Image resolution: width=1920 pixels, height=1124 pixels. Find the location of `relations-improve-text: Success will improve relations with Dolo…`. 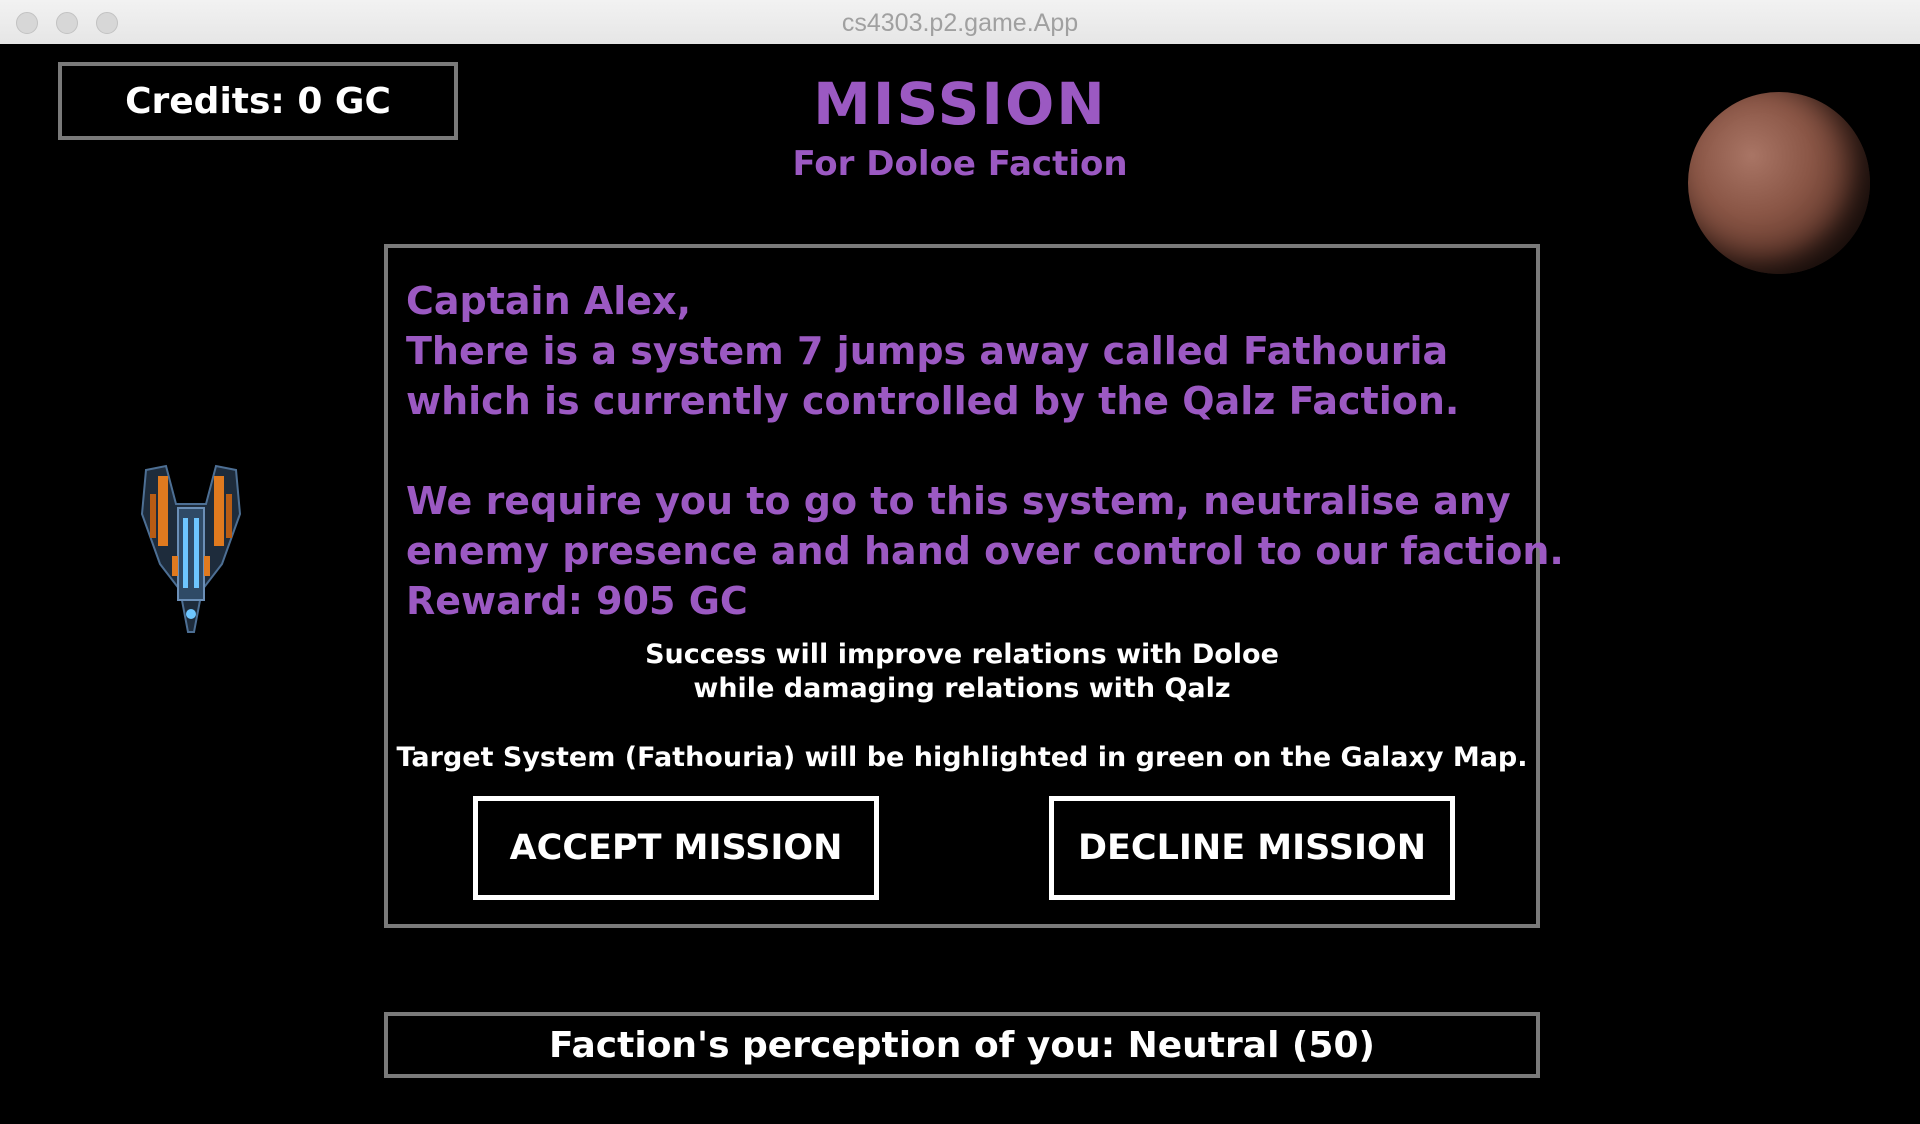

relations-improve-text: Success will improve relations with Dolo… is located at coordinates (962, 654).